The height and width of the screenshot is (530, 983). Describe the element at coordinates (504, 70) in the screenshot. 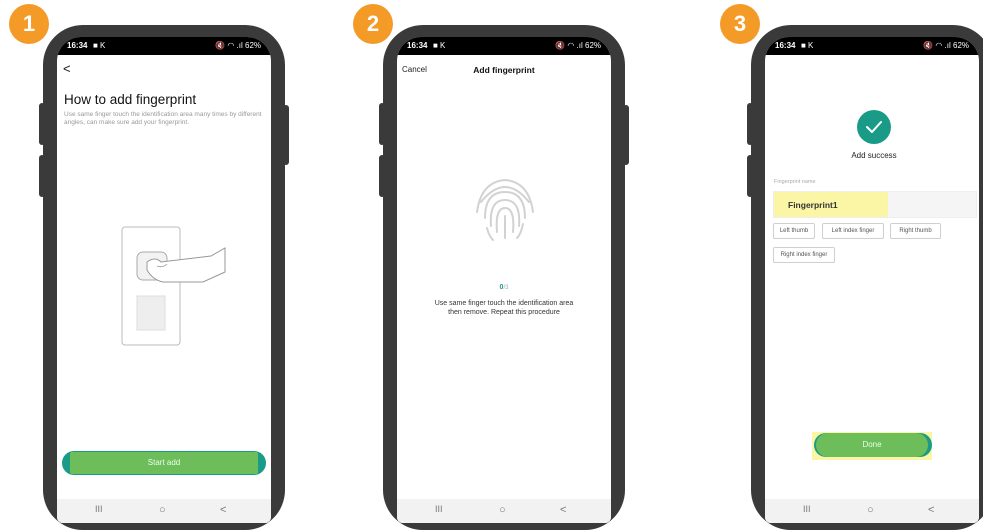

I see `page-title: Add fingerprint` at that location.